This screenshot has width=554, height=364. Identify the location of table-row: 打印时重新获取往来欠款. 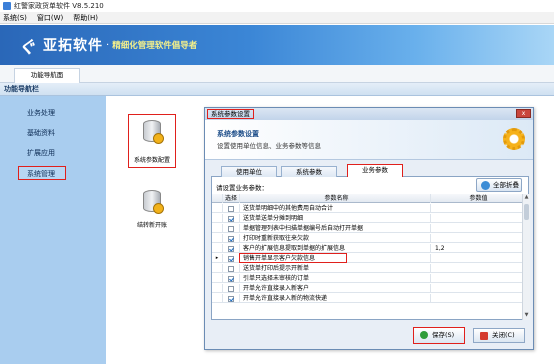
(367, 238).